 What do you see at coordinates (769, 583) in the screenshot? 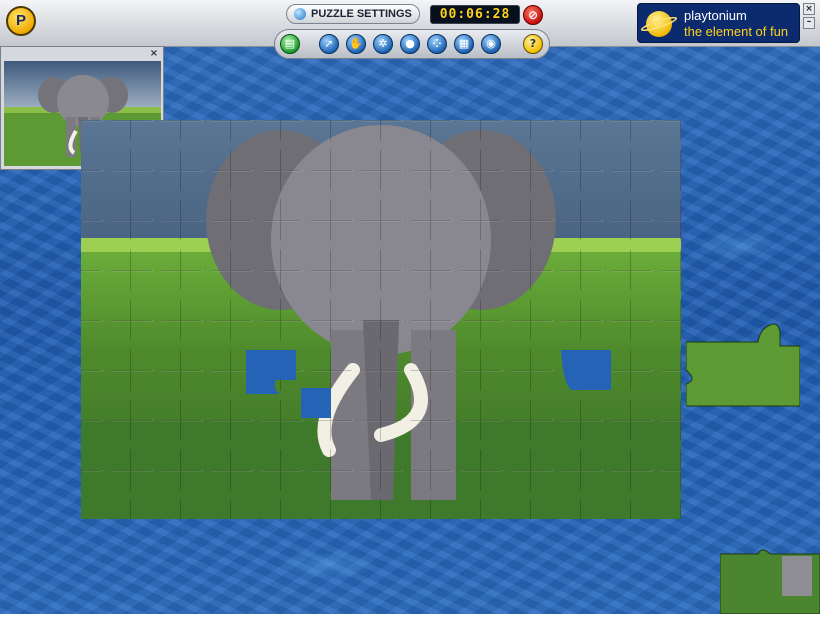
I see `loose-puzzle-piece-corner` at bounding box center [769, 583].